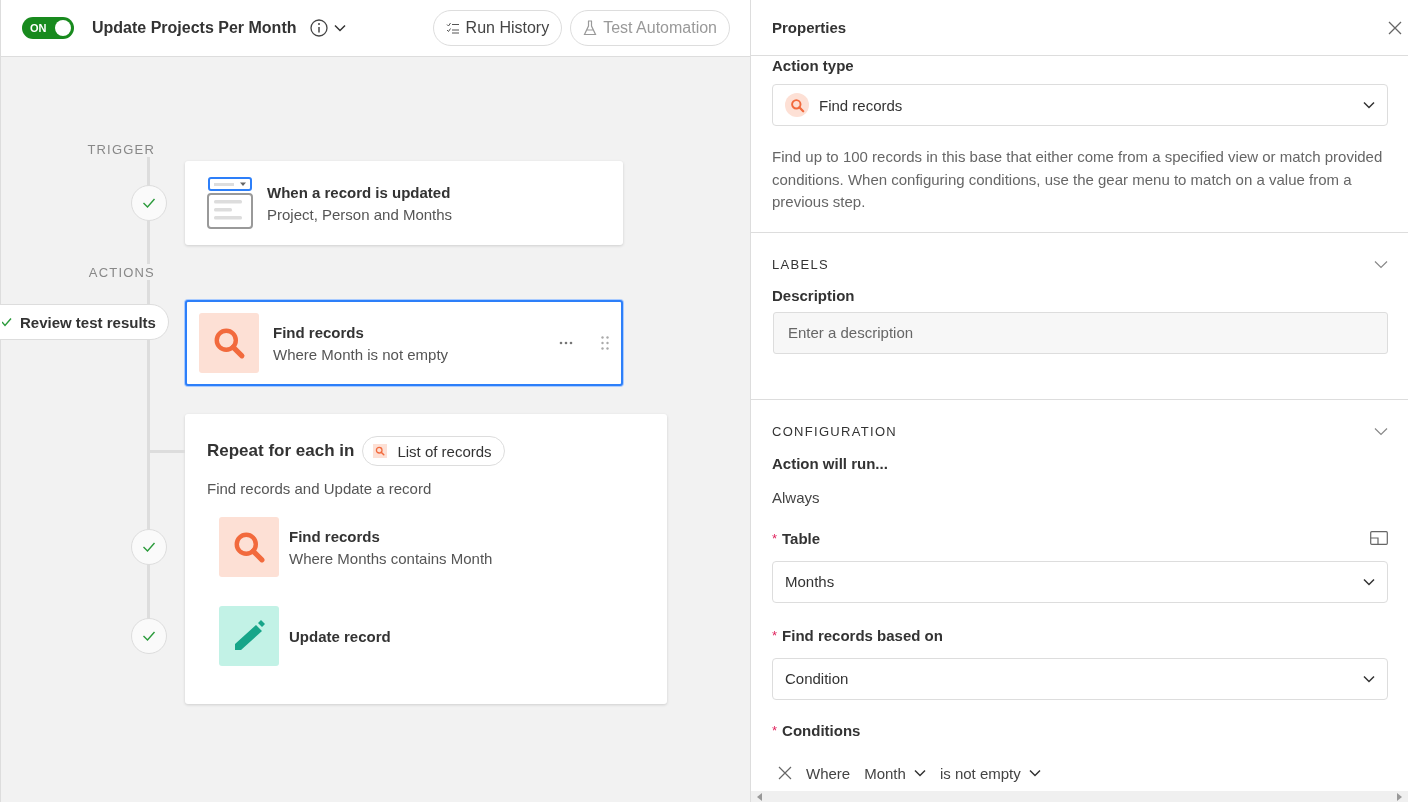 This screenshot has height=802, width=1408. I want to click on step-item: Find records Where Months contains Month, so click(426, 537).